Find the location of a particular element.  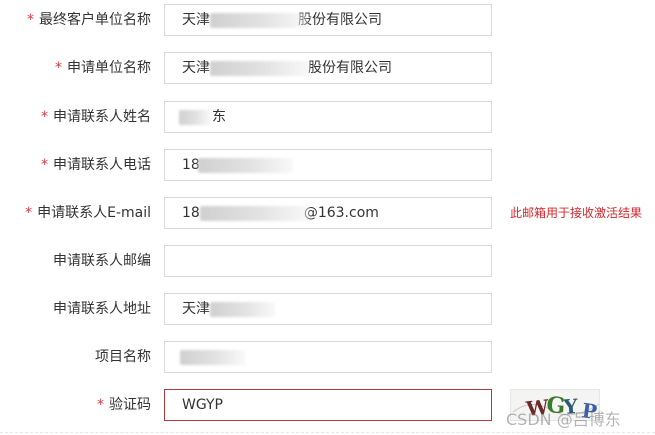

field-label: * 申请联系人E-mail is located at coordinates (88, 213).